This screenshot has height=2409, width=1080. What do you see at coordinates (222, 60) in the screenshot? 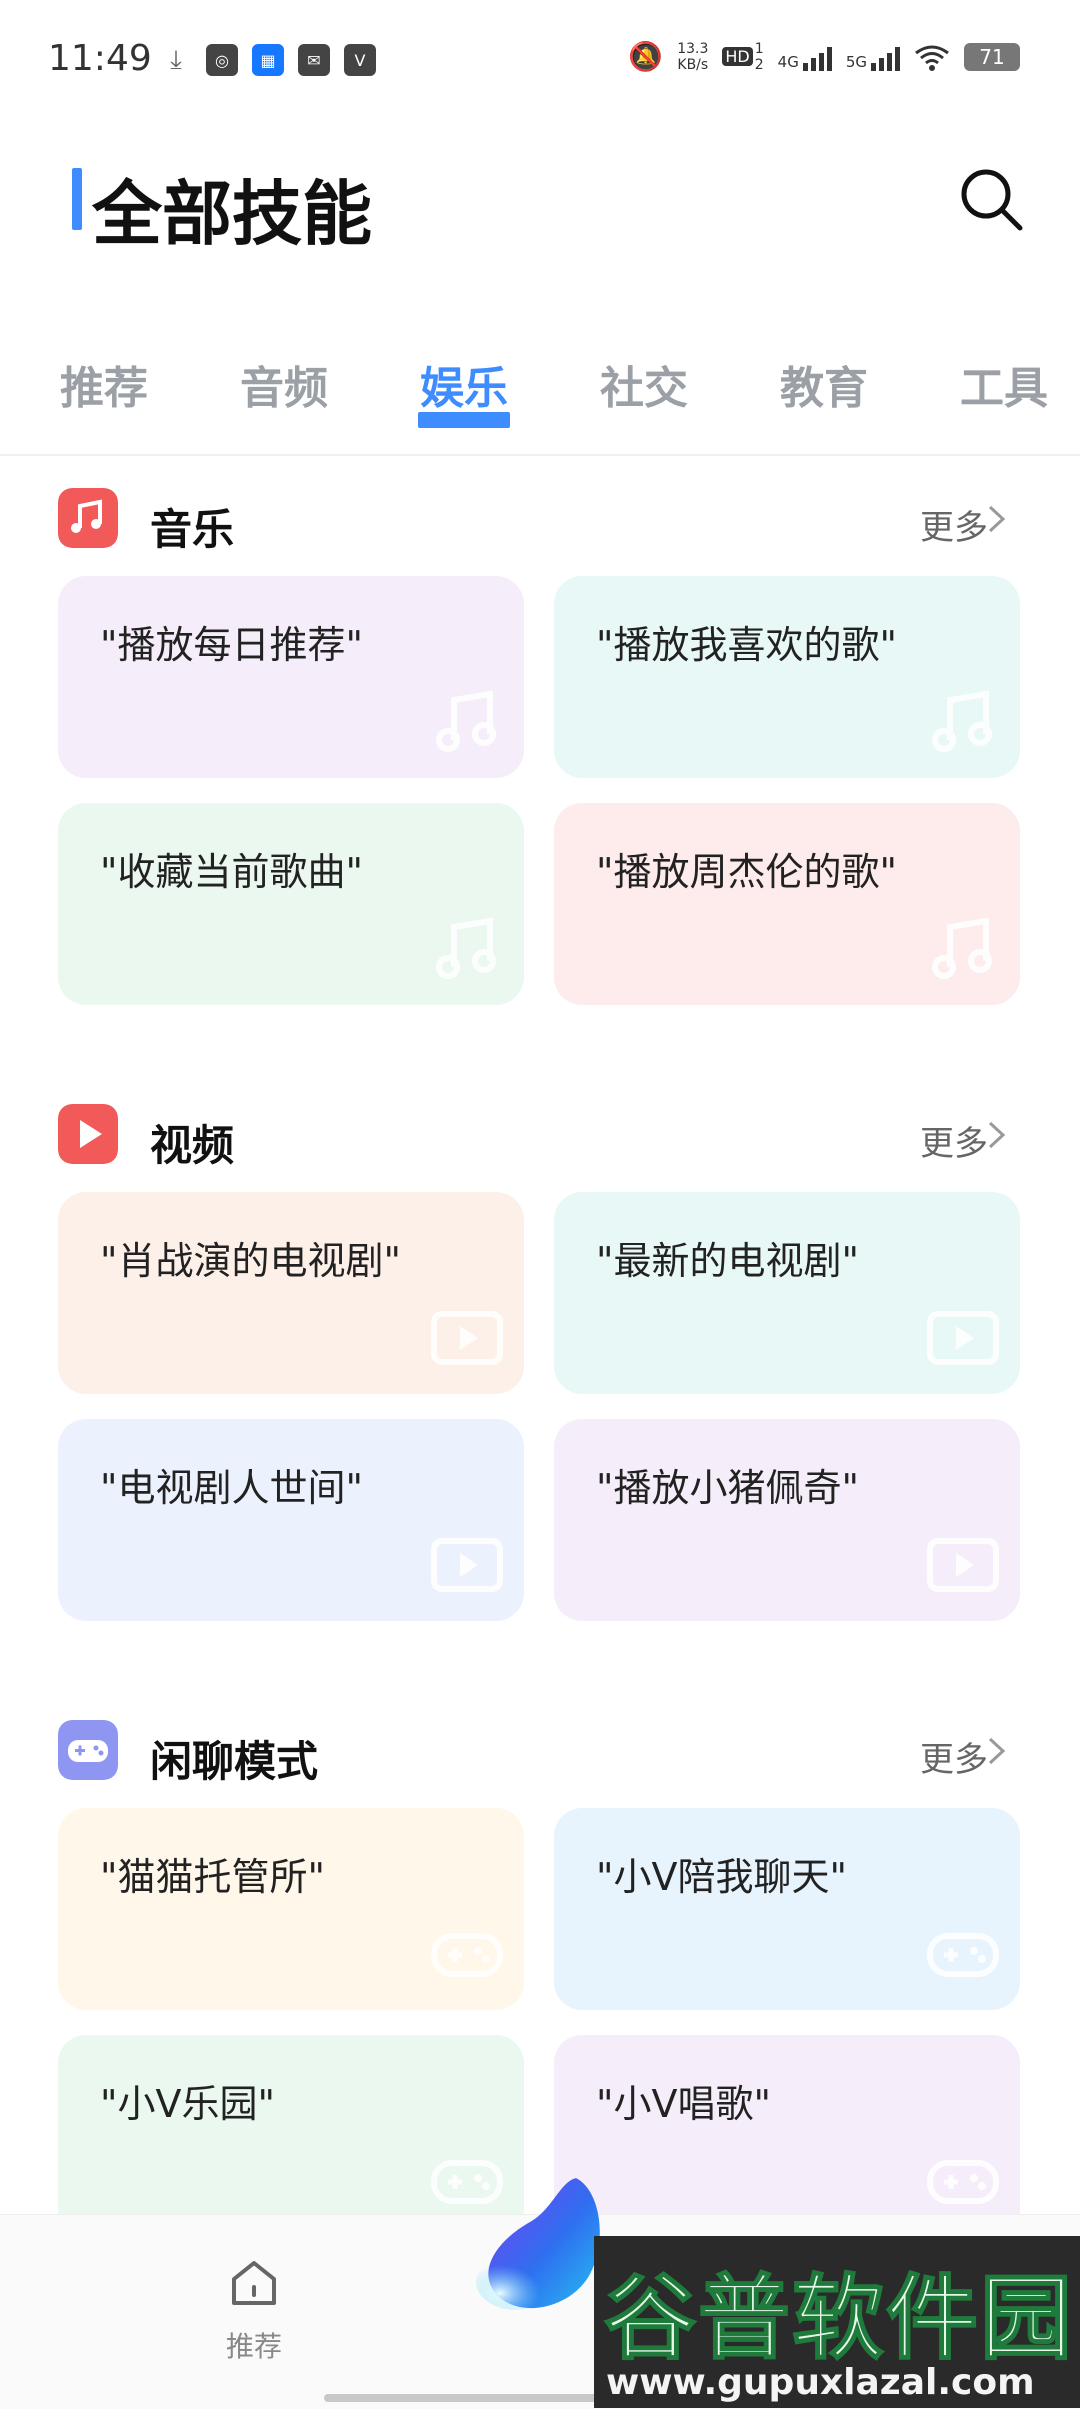
I see `app-icon: ◎` at bounding box center [222, 60].